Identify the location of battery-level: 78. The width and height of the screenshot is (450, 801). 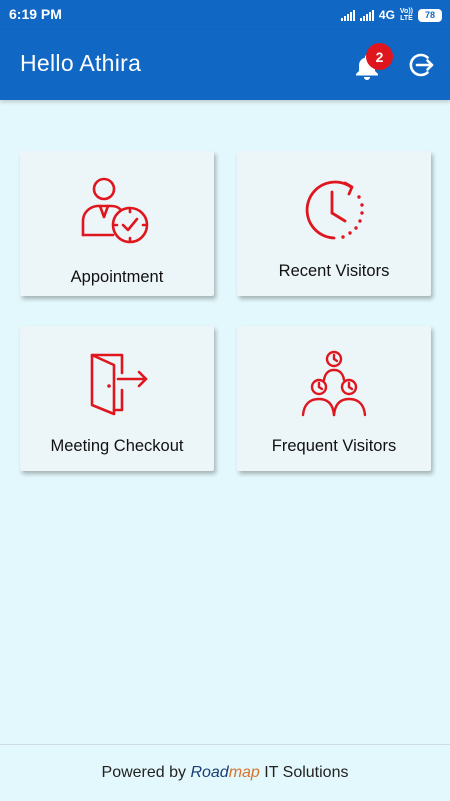
(429, 15).